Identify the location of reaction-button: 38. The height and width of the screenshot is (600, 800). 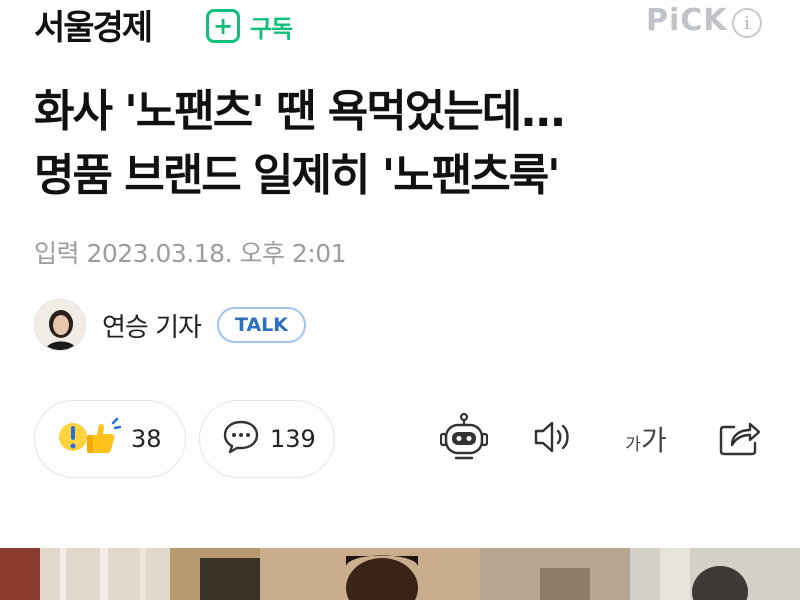
(110, 439).